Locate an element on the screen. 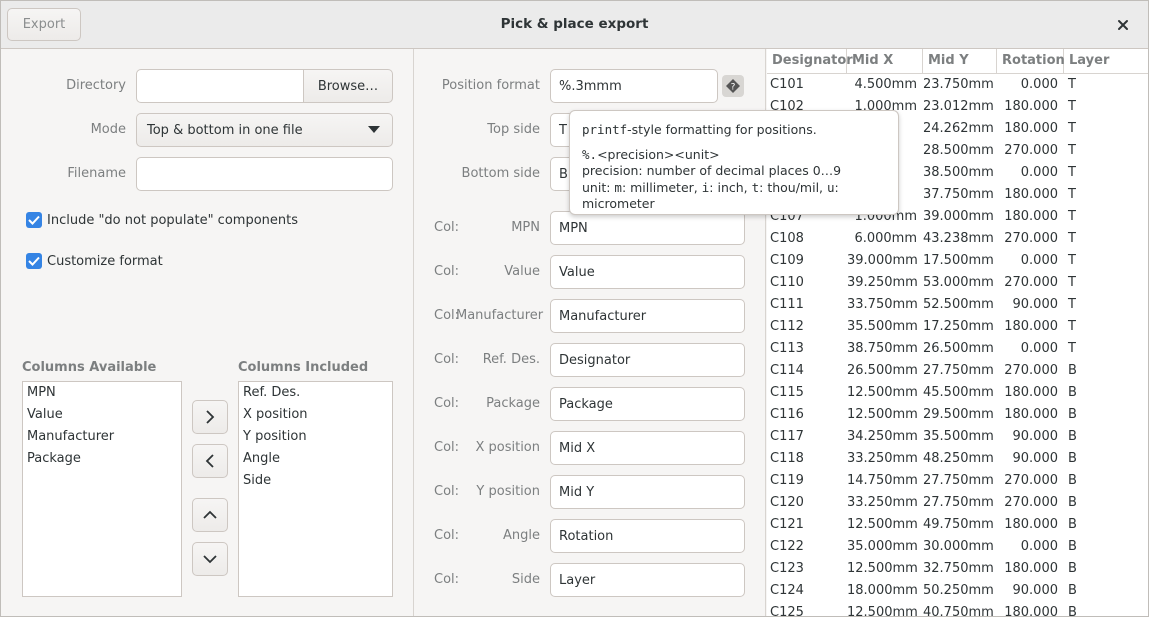  column-header-input: Package is located at coordinates (647, 404).